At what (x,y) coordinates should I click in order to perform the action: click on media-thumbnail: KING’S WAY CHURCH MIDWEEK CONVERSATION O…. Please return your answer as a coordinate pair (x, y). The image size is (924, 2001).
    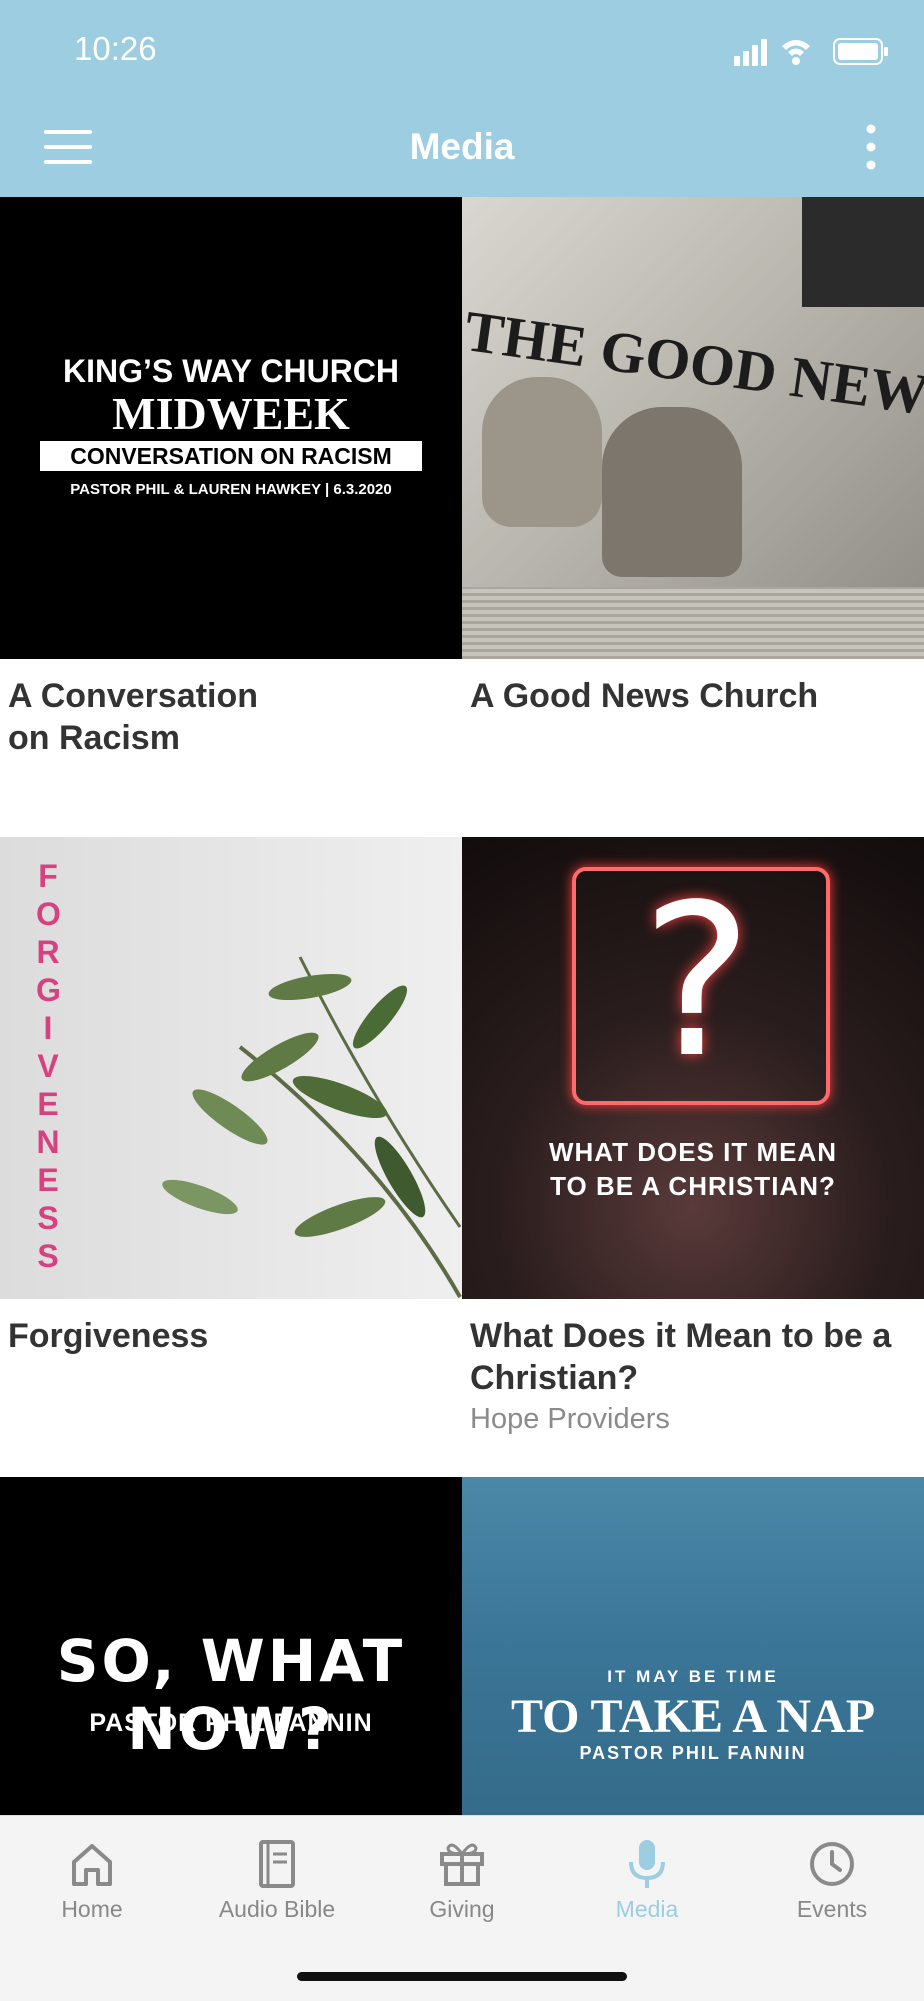
    Looking at the image, I should click on (231, 428).